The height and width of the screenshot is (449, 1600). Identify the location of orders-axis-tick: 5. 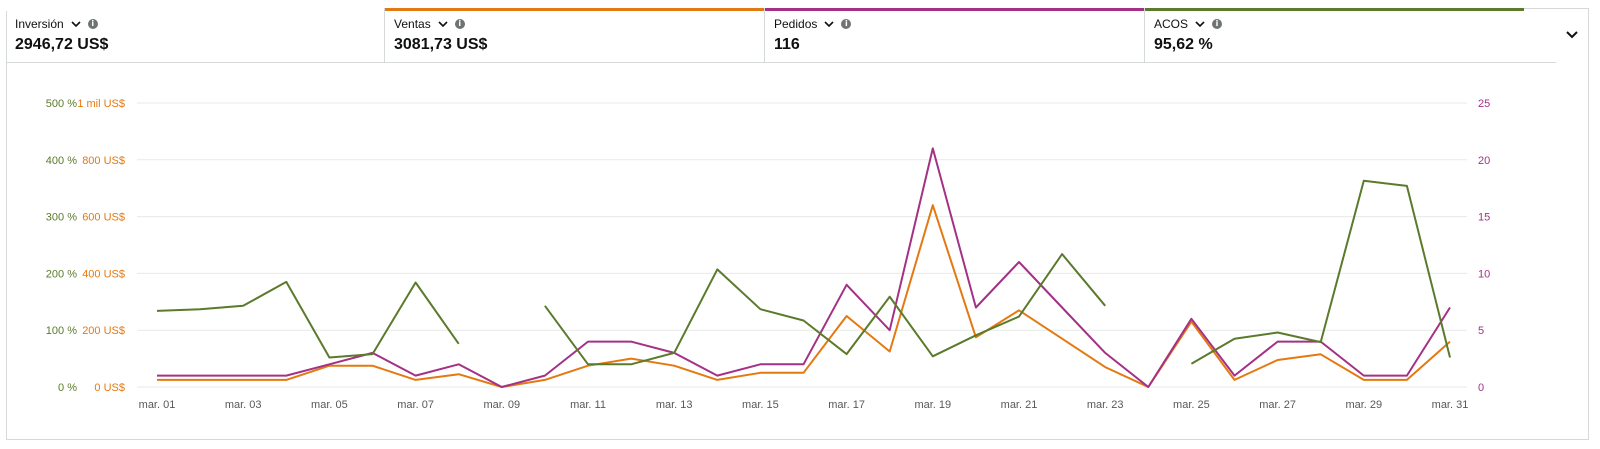
(1481, 331).